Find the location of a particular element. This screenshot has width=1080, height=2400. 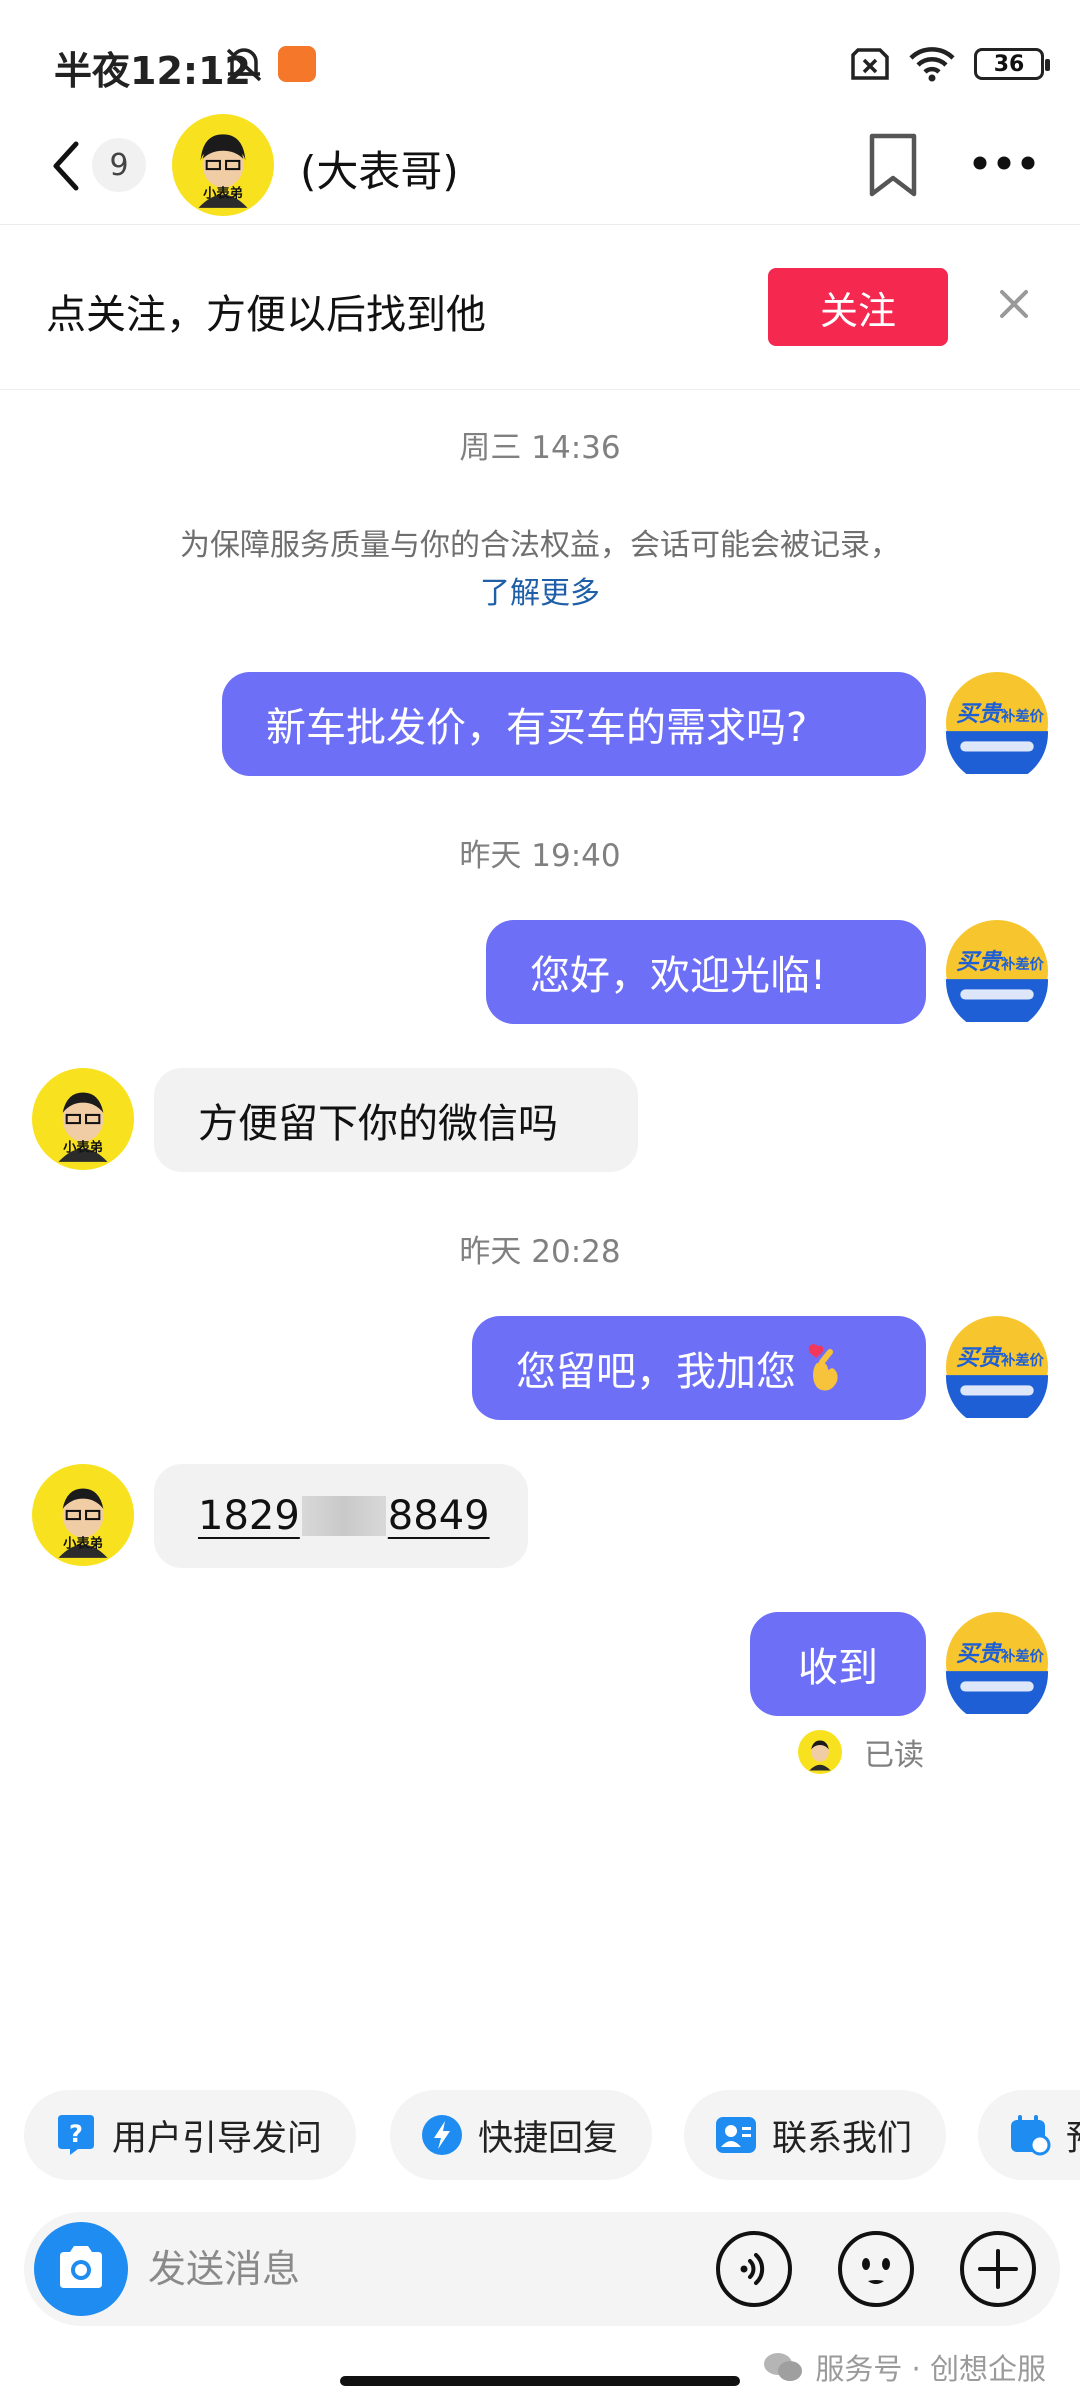

wifi-icon is located at coordinates (932, 64).